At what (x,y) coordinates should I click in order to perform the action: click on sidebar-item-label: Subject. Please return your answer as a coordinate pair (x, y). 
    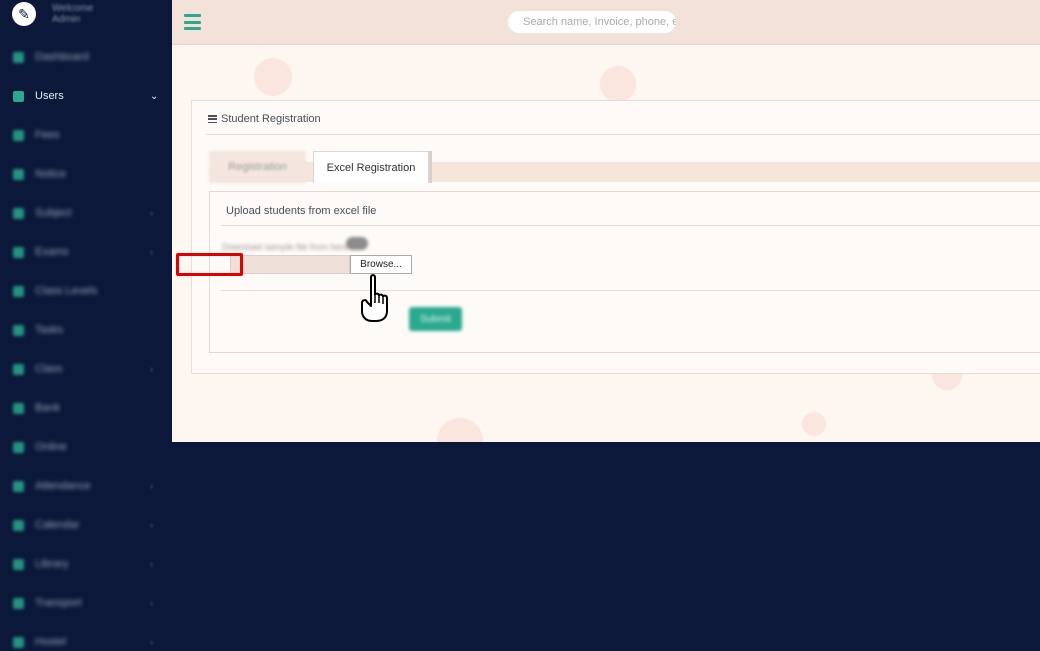
    Looking at the image, I should click on (53, 213).